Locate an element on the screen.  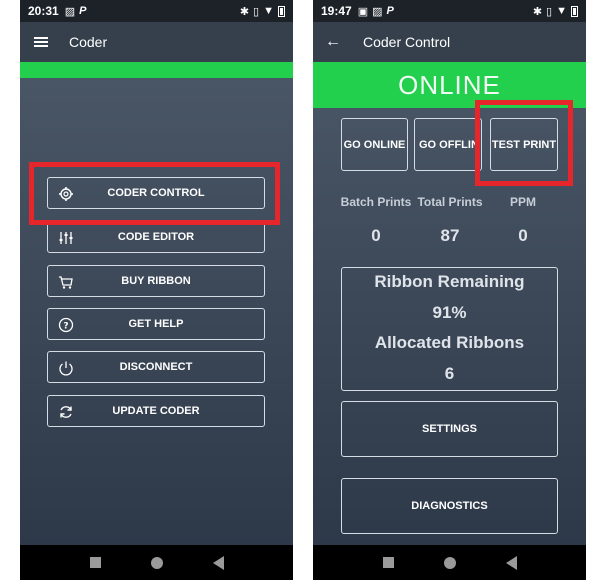
button-label: SETTINGS is located at coordinates (449, 429).